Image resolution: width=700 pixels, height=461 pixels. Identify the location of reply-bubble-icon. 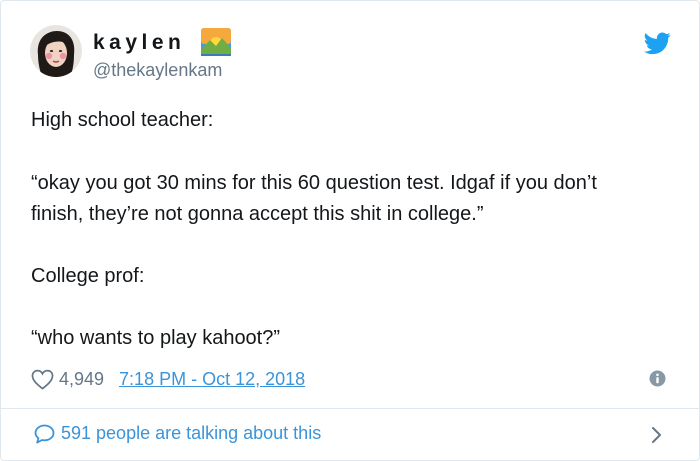
(44, 434).